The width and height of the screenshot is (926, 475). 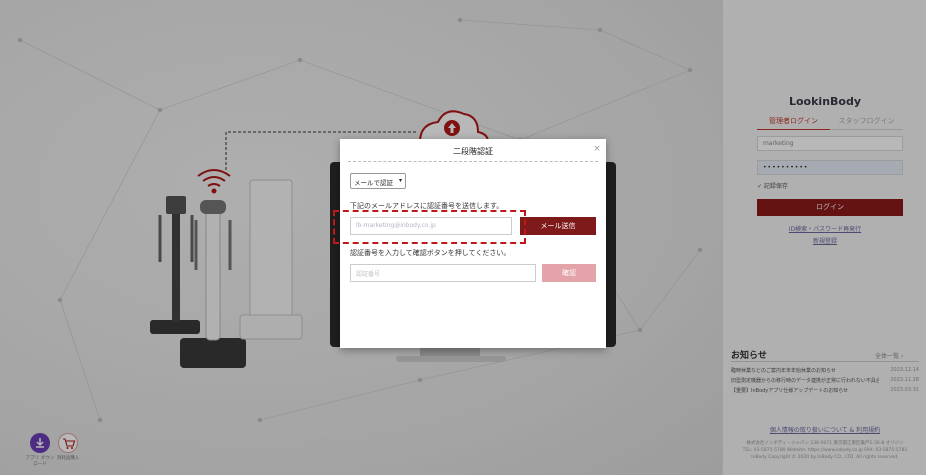 What do you see at coordinates (430, 253) in the screenshot?
I see `code-instruction: 認証番号を入力して確認ボタンを押してください。` at bounding box center [430, 253].